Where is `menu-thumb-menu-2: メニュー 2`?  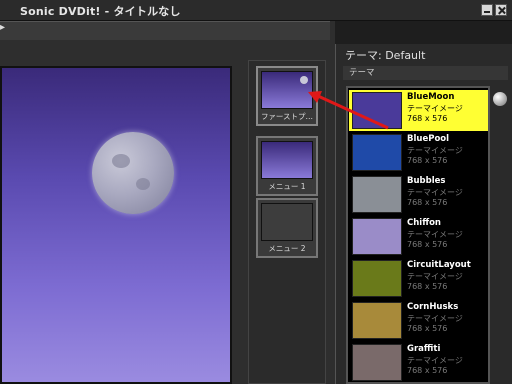
menu-thumb-menu-2: メニュー 2 is located at coordinates (287, 228).